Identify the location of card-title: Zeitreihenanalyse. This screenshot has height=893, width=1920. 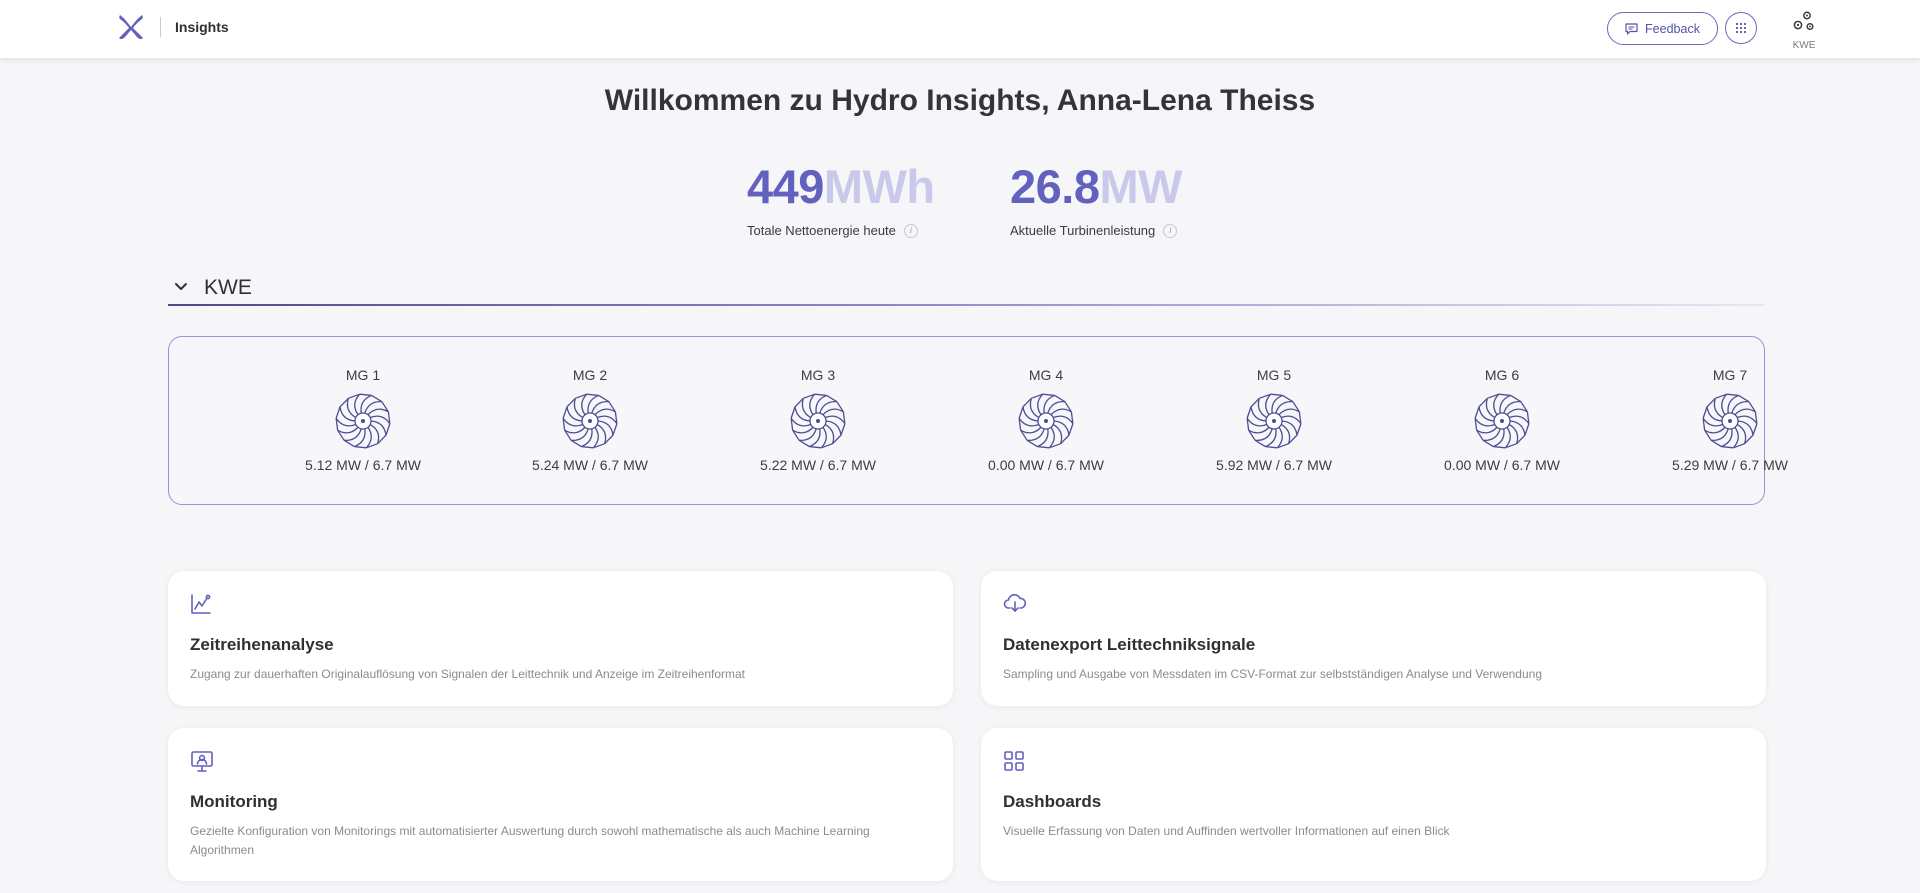
(262, 644).